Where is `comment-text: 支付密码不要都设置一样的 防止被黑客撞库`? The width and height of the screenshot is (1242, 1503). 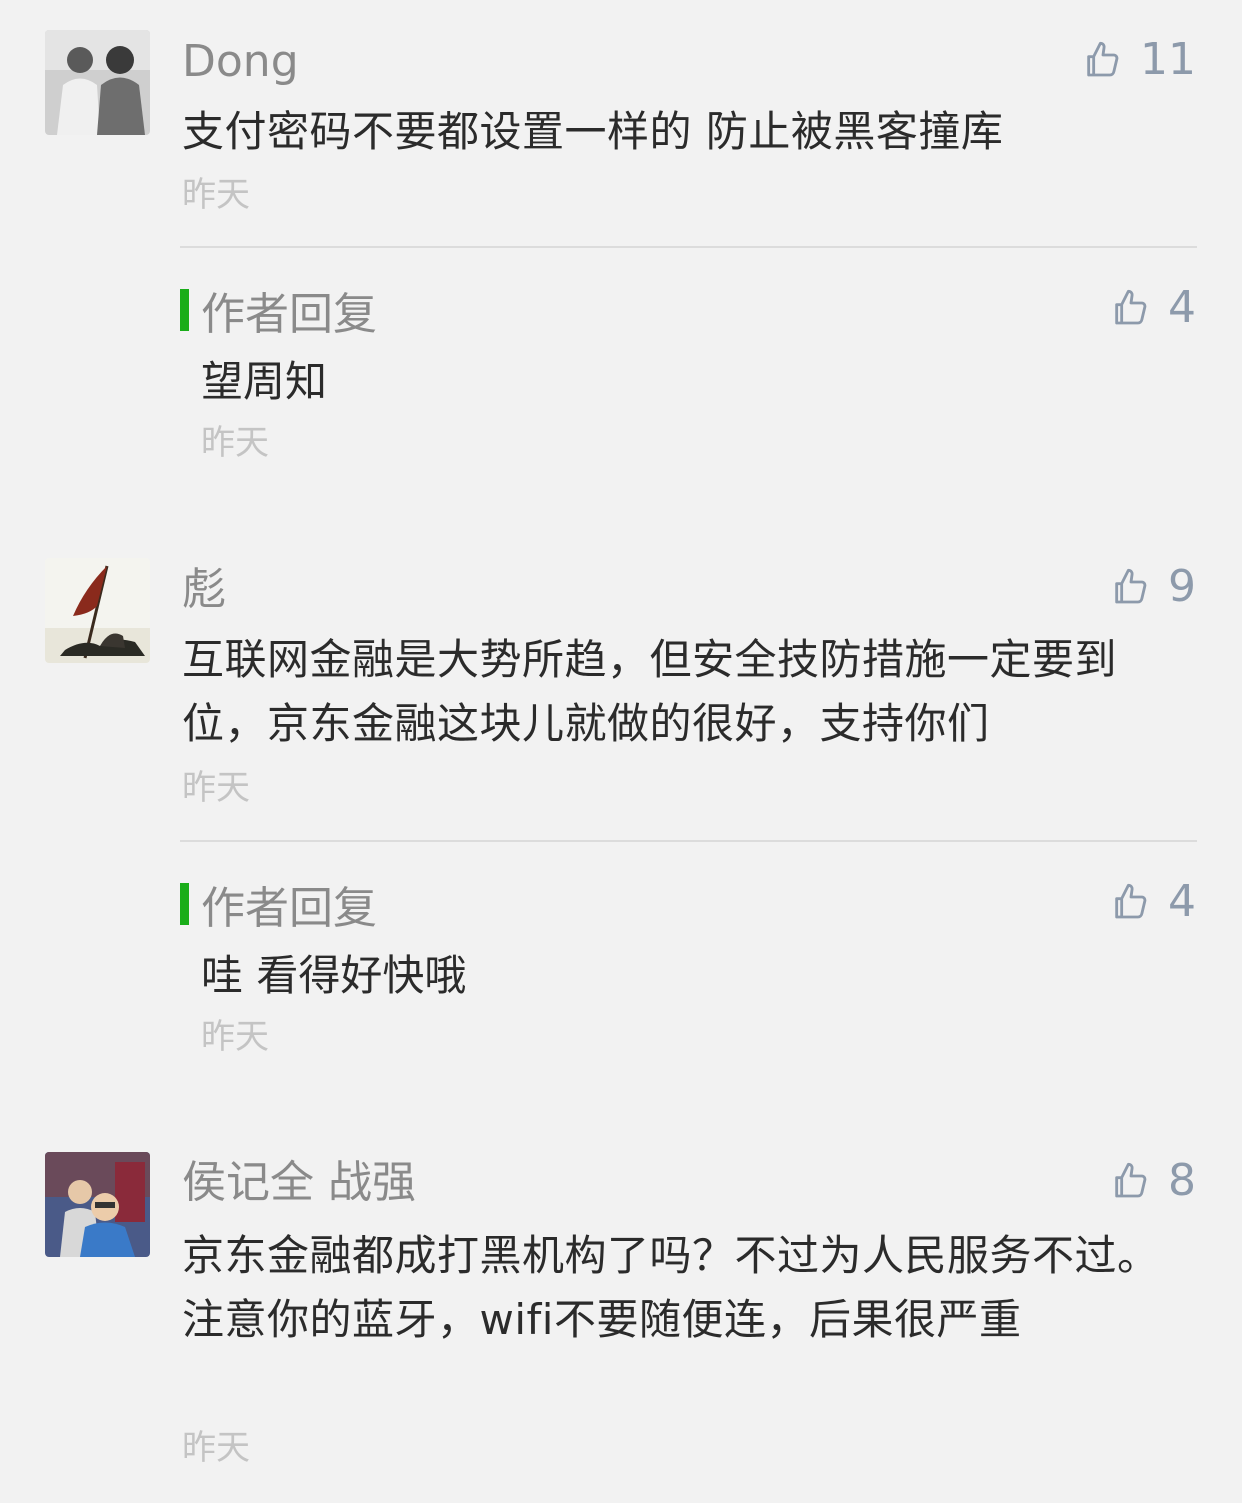
comment-text: 支付密码不要都设置一样的 防止被黑客撞库 is located at coordinates (593, 131).